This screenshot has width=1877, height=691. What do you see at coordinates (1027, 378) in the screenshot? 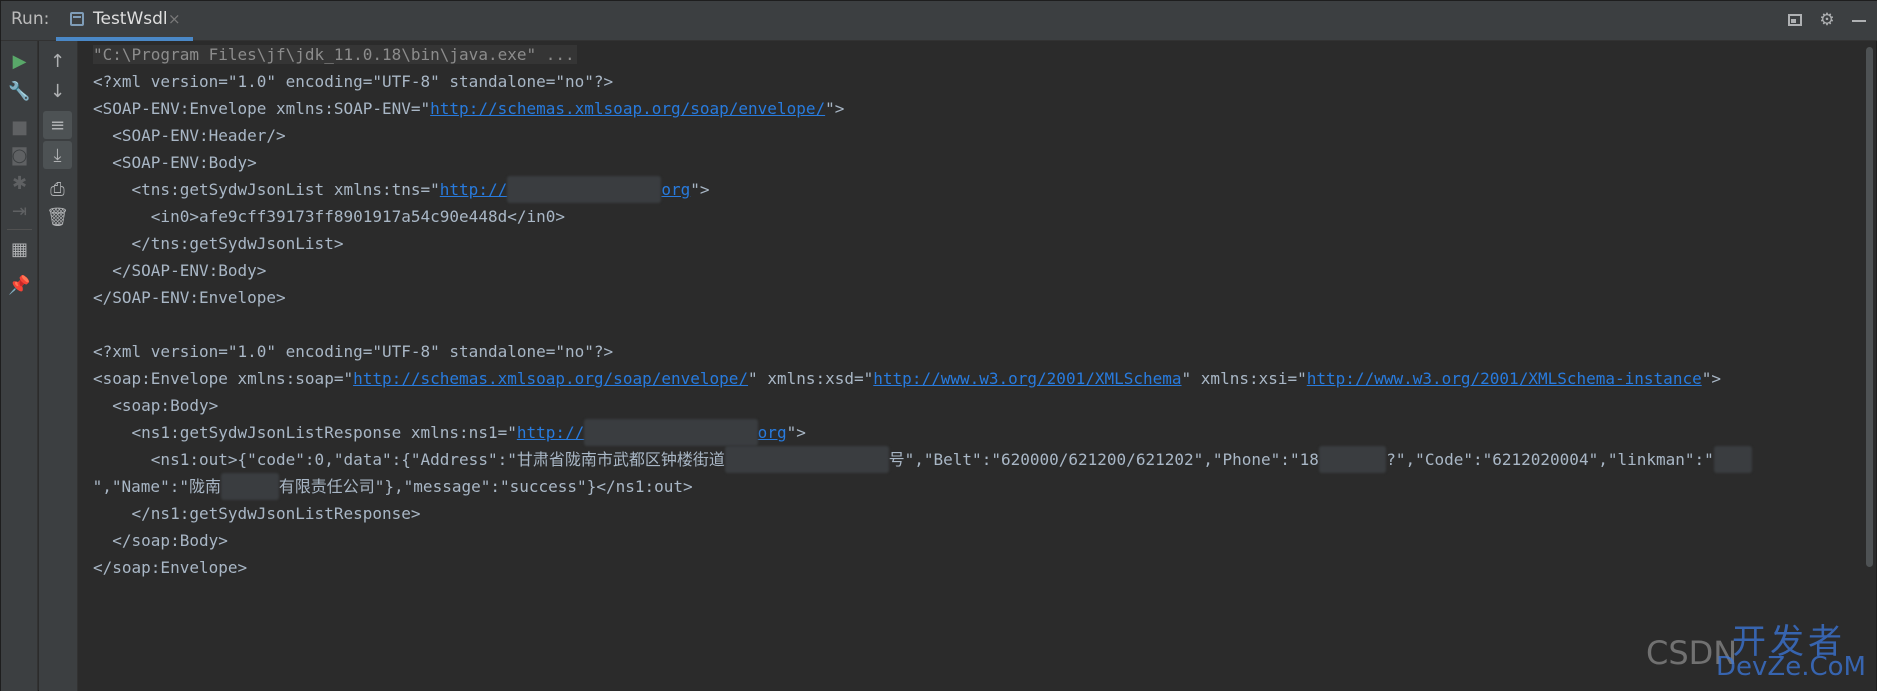
I see `console-link: http://www.w3.org/2001/XMLSchema` at bounding box center [1027, 378].